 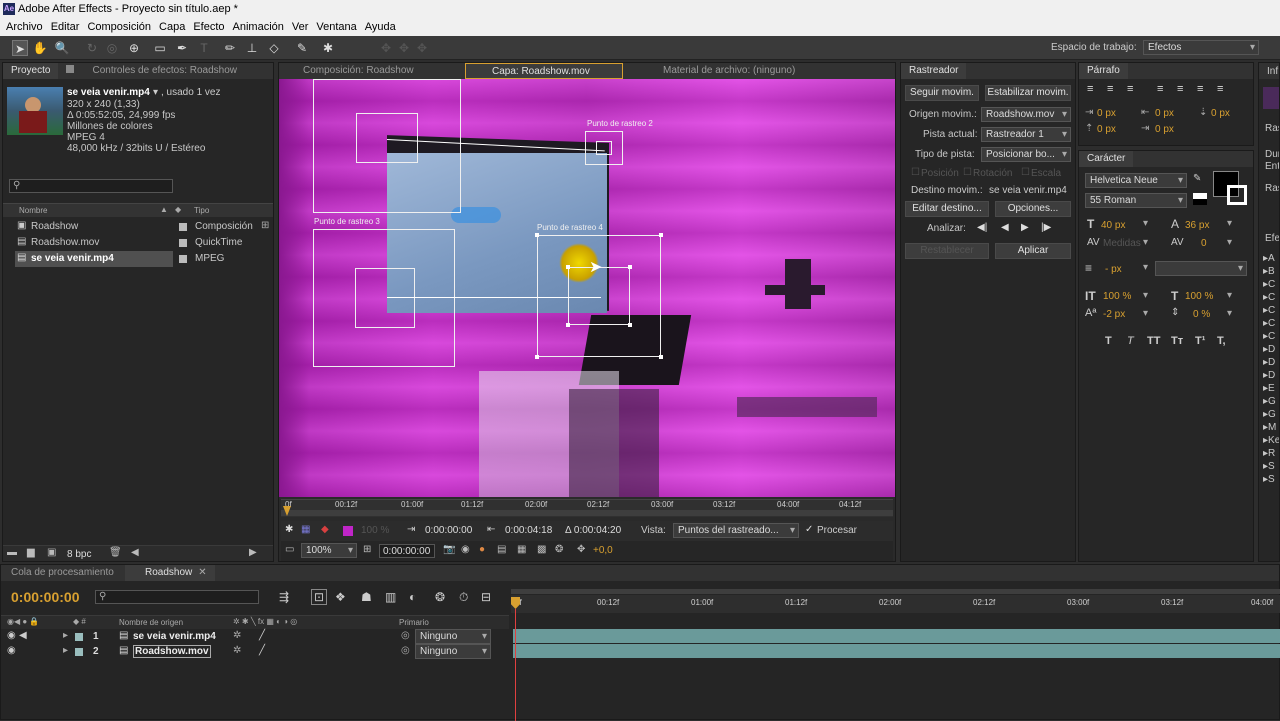 What do you see at coordinates (809, 529) in the screenshot?
I see `render-checkbox: ✓` at bounding box center [809, 529].